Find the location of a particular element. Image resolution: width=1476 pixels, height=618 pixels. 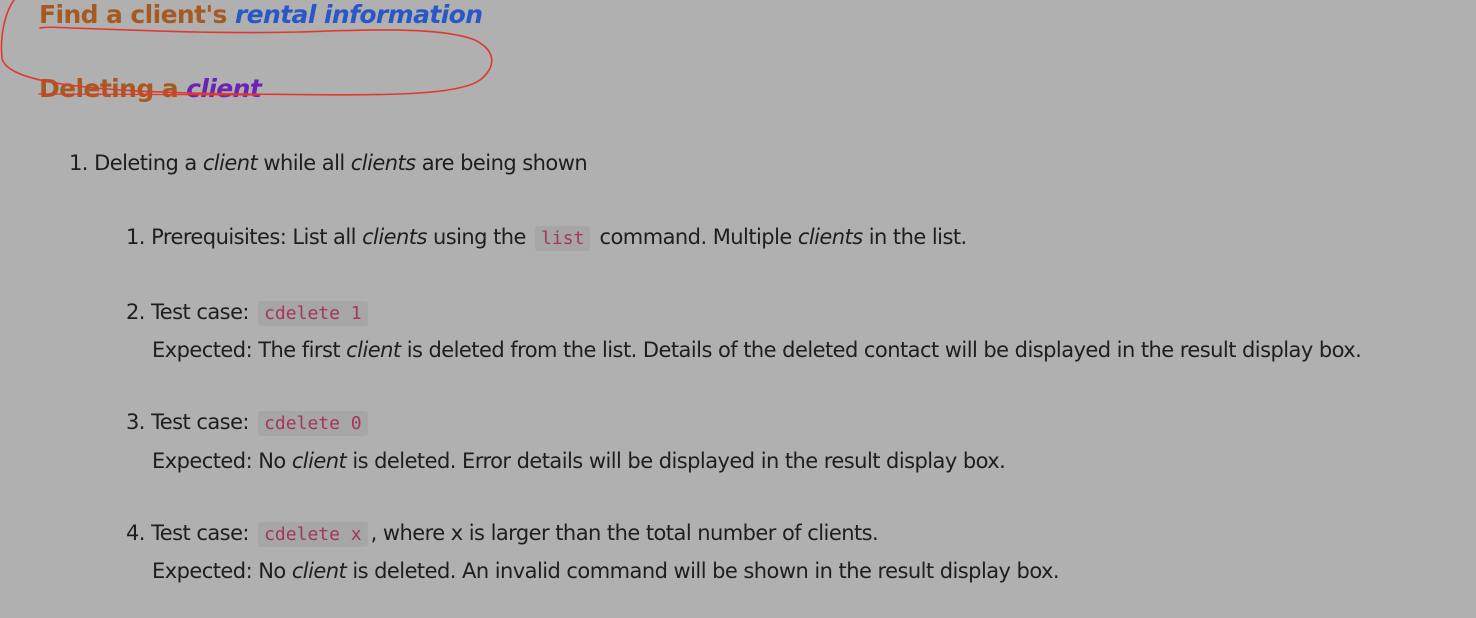

inline-code-list: list is located at coordinates (563, 238).